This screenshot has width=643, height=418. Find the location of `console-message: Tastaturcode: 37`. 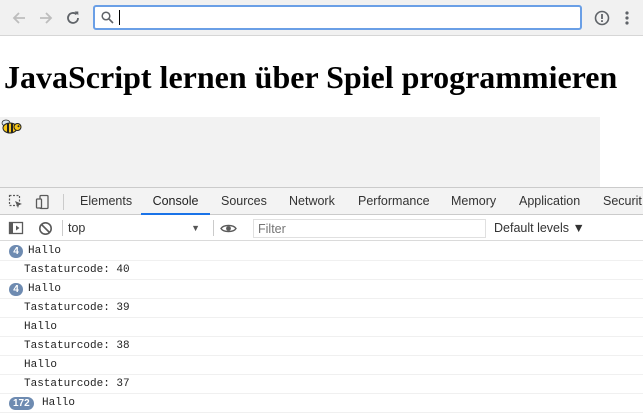

console-message: Tastaturcode: 37 is located at coordinates (77, 384).